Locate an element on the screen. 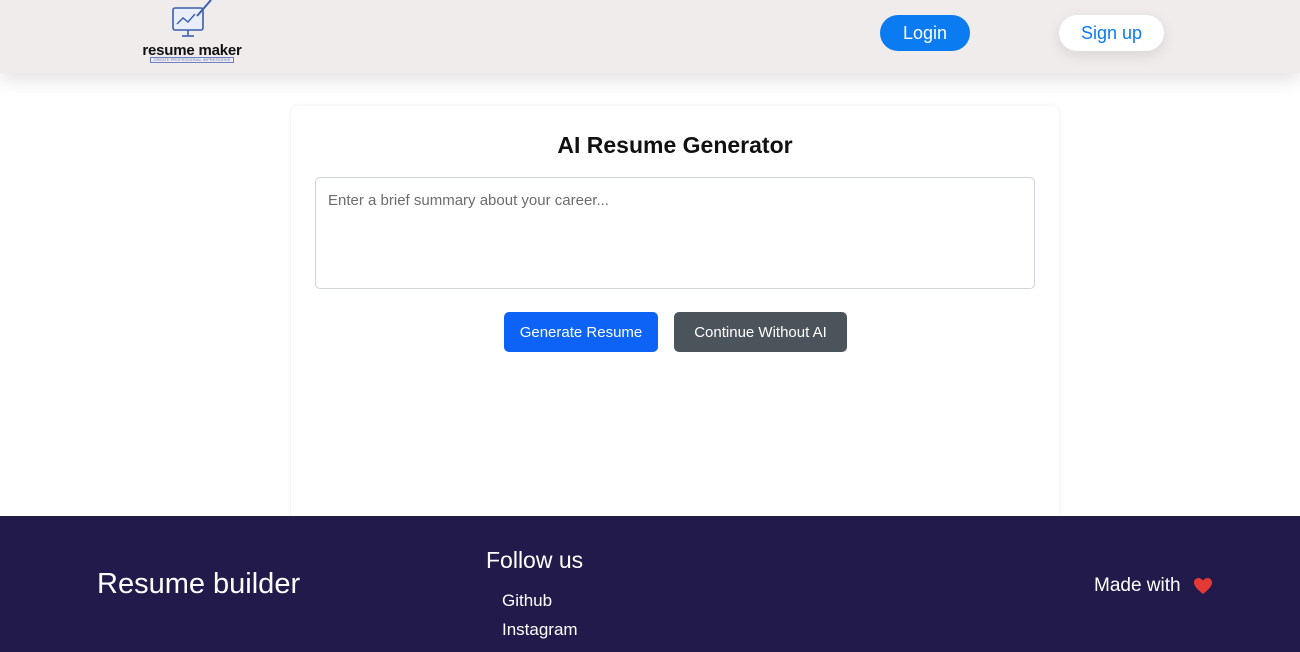 The height and width of the screenshot is (652, 1300). footer-brand: Resume builder is located at coordinates (199, 584).